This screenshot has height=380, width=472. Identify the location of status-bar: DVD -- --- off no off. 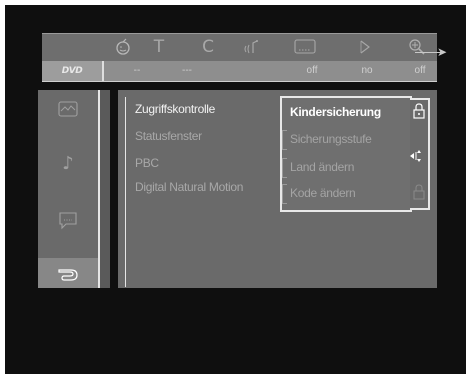
(239, 71).